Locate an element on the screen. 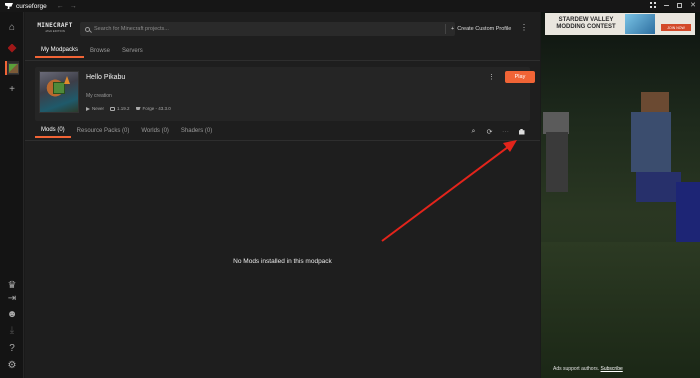  help-icon: ? is located at coordinates (12, 348).